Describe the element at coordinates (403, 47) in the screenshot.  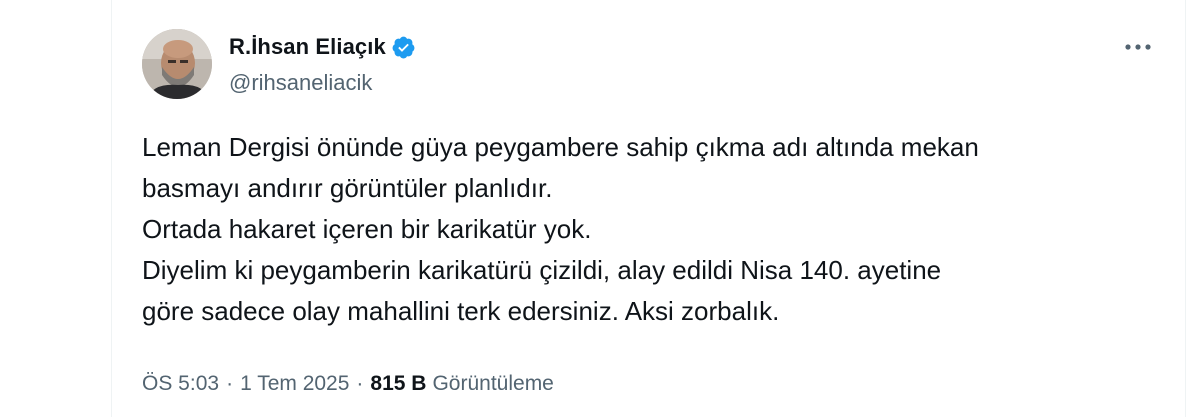
I see `verified-badge-icon` at that location.